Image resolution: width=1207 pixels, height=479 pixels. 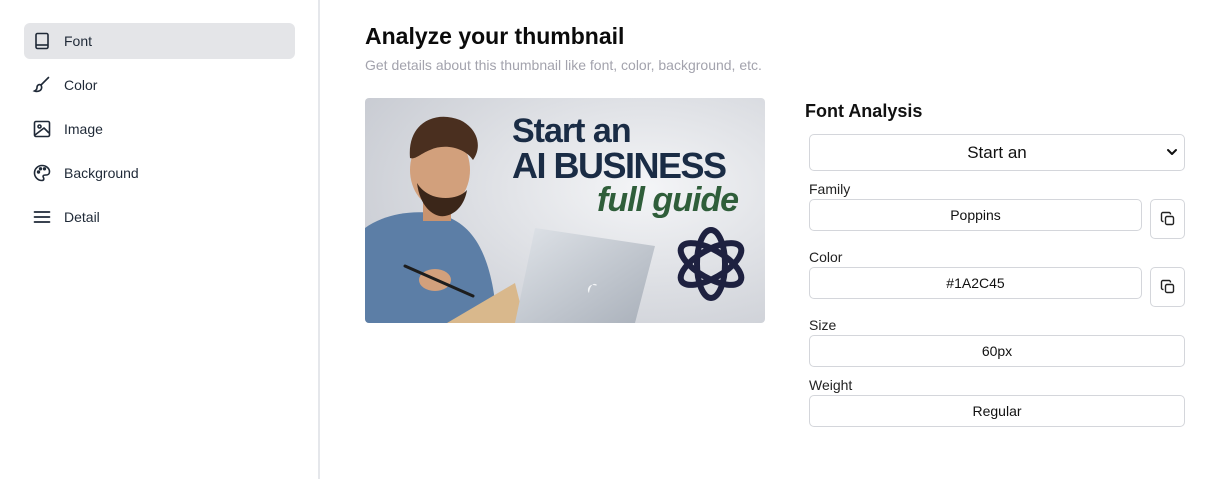 What do you see at coordinates (159, 129) in the screenshot?
I see `sidebar-item-image: Image` at bounding box center [159, 129].